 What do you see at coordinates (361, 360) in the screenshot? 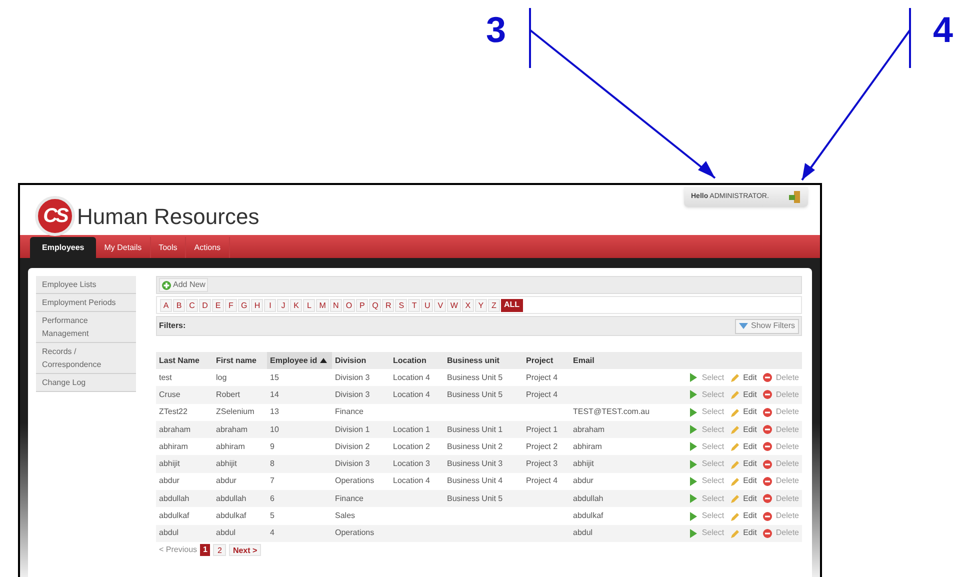
I see `column-header: Division` at bounding box center [361, 360].